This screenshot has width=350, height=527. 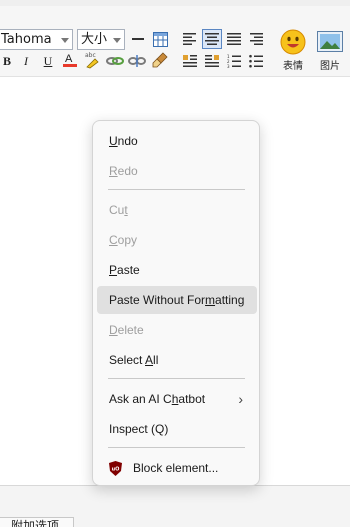 What do you see at coordinates (177, 141) in the screenshot?
I see `menu-item-undo: Undo` at bounding box center [177, 141].